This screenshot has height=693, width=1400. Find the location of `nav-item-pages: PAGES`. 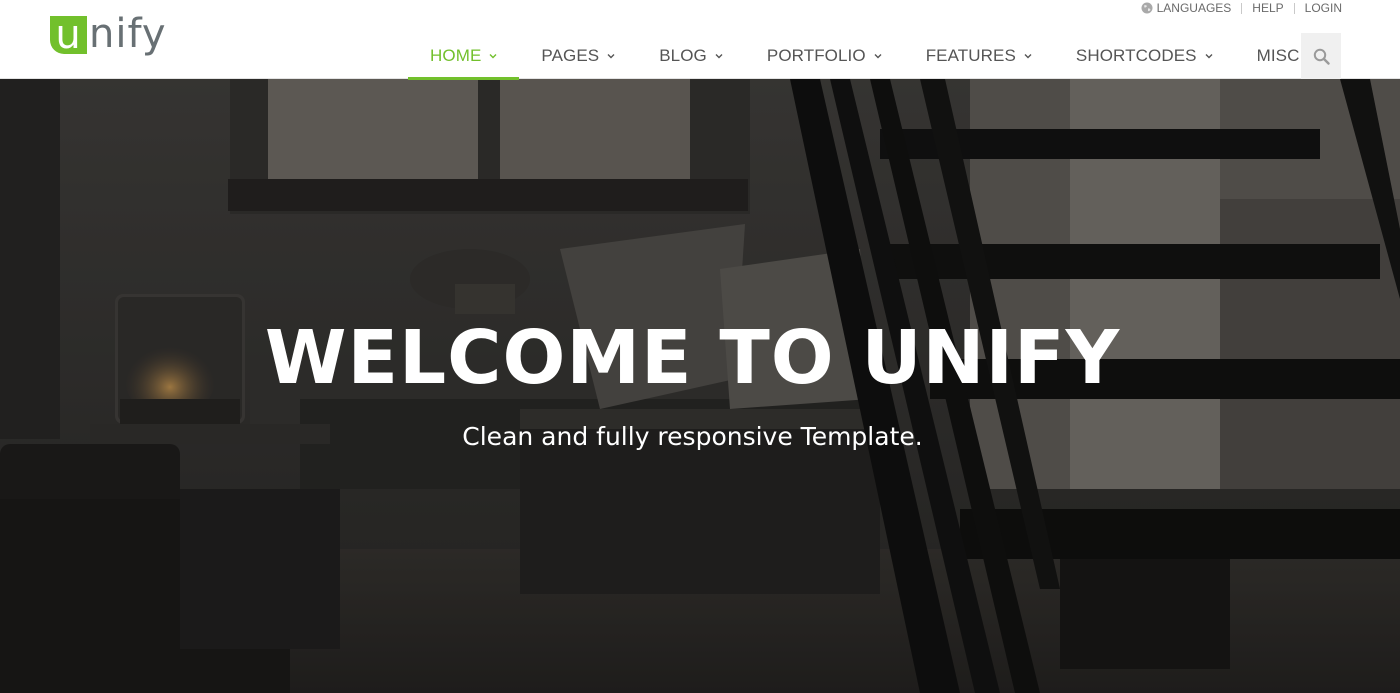

nav-item-pages: PAGES is located at coordinates (578, 56).